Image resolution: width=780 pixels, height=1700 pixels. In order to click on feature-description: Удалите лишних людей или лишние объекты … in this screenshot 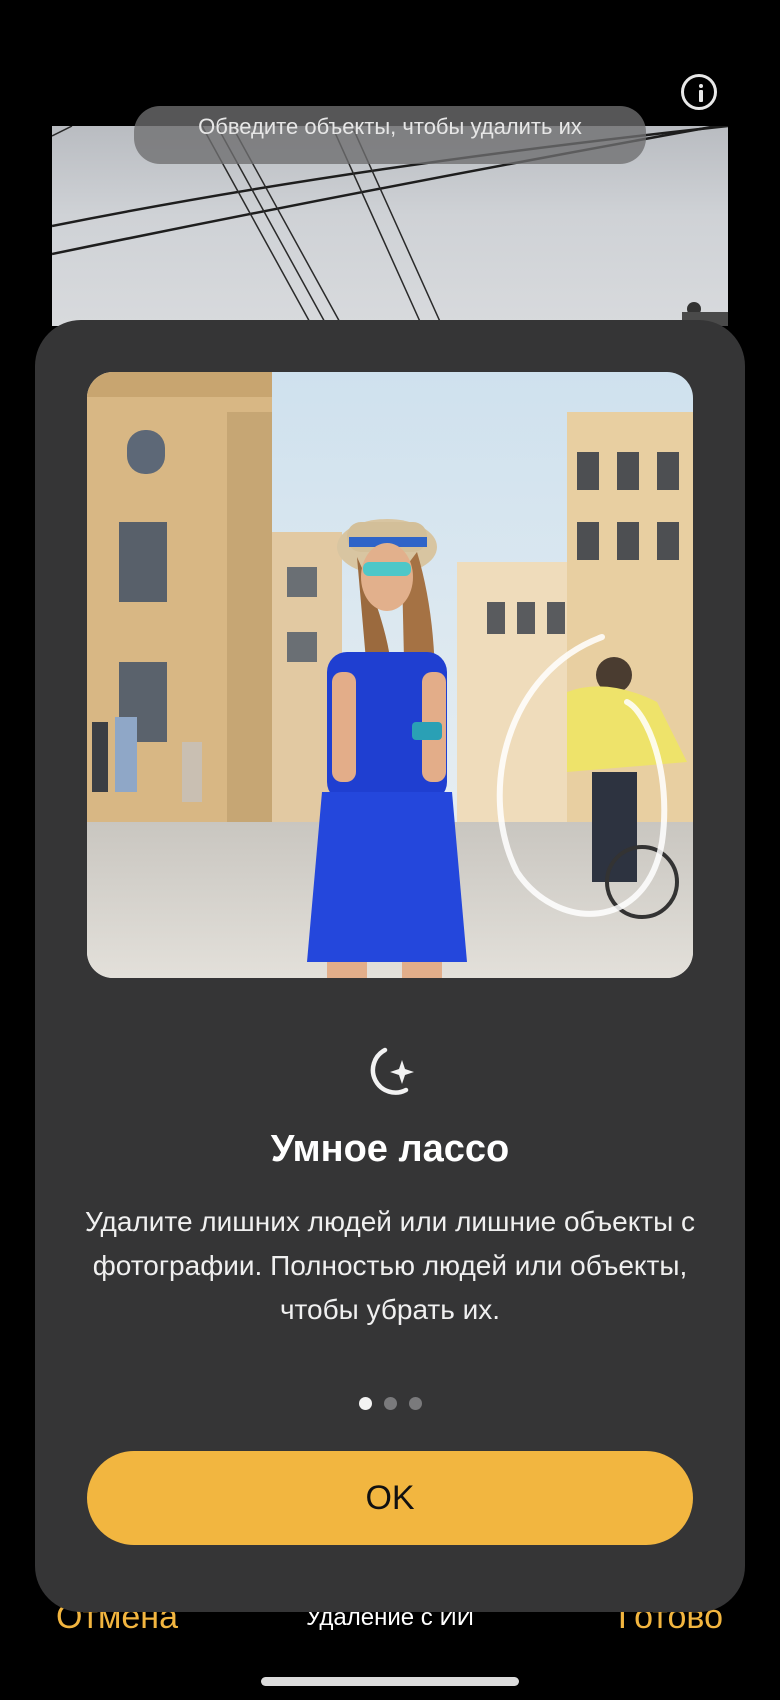, I will do `click(390, 1265)`.